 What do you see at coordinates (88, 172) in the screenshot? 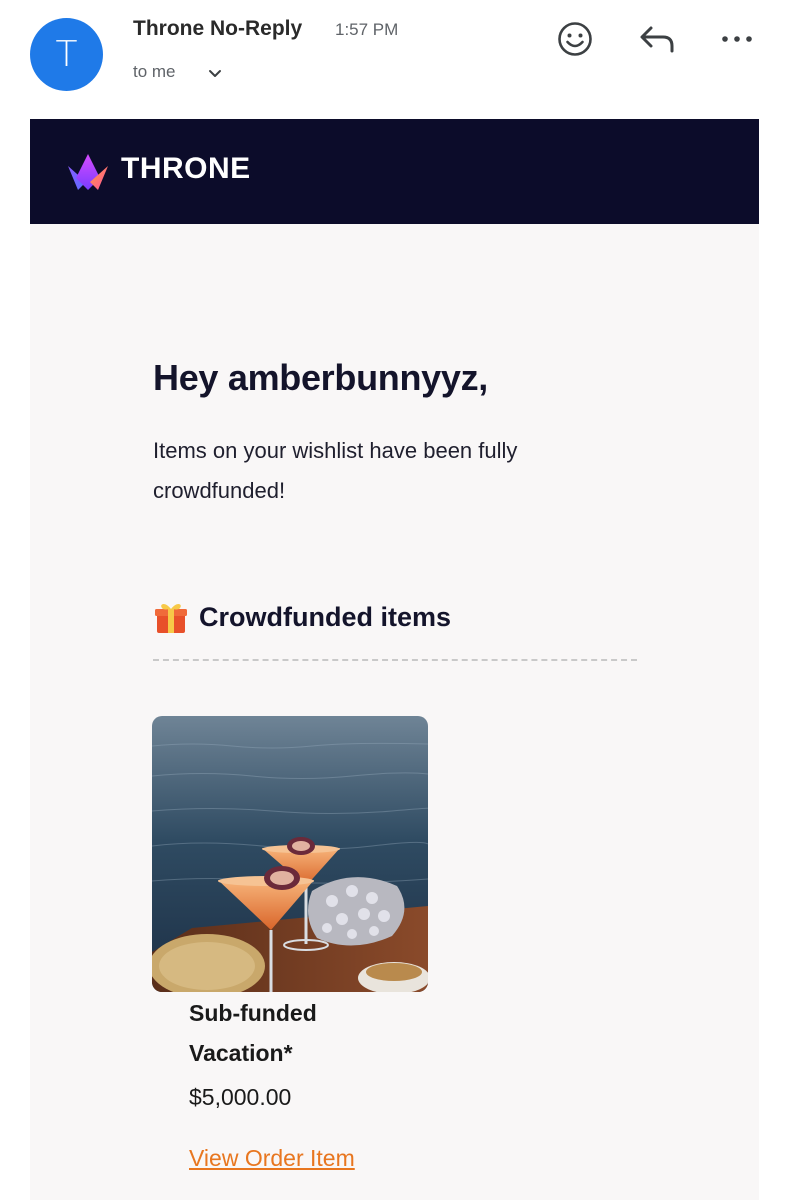
I see `throne-crown-logo` at bounding box center [88, 172].